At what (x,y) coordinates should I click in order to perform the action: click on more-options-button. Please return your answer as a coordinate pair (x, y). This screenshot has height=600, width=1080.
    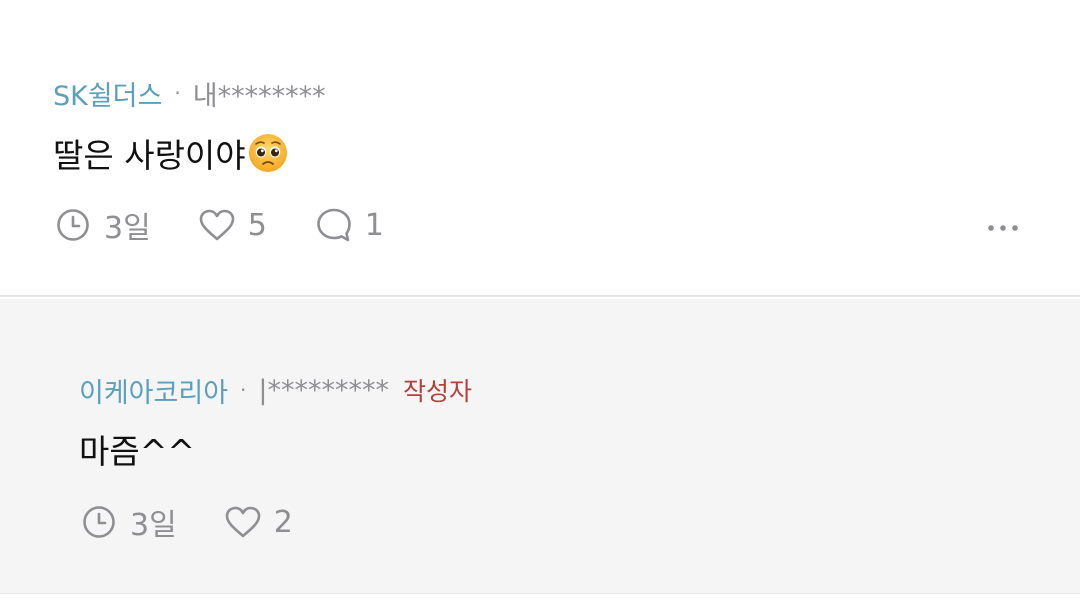
    Looking at the image, I should click on (1003, 228).